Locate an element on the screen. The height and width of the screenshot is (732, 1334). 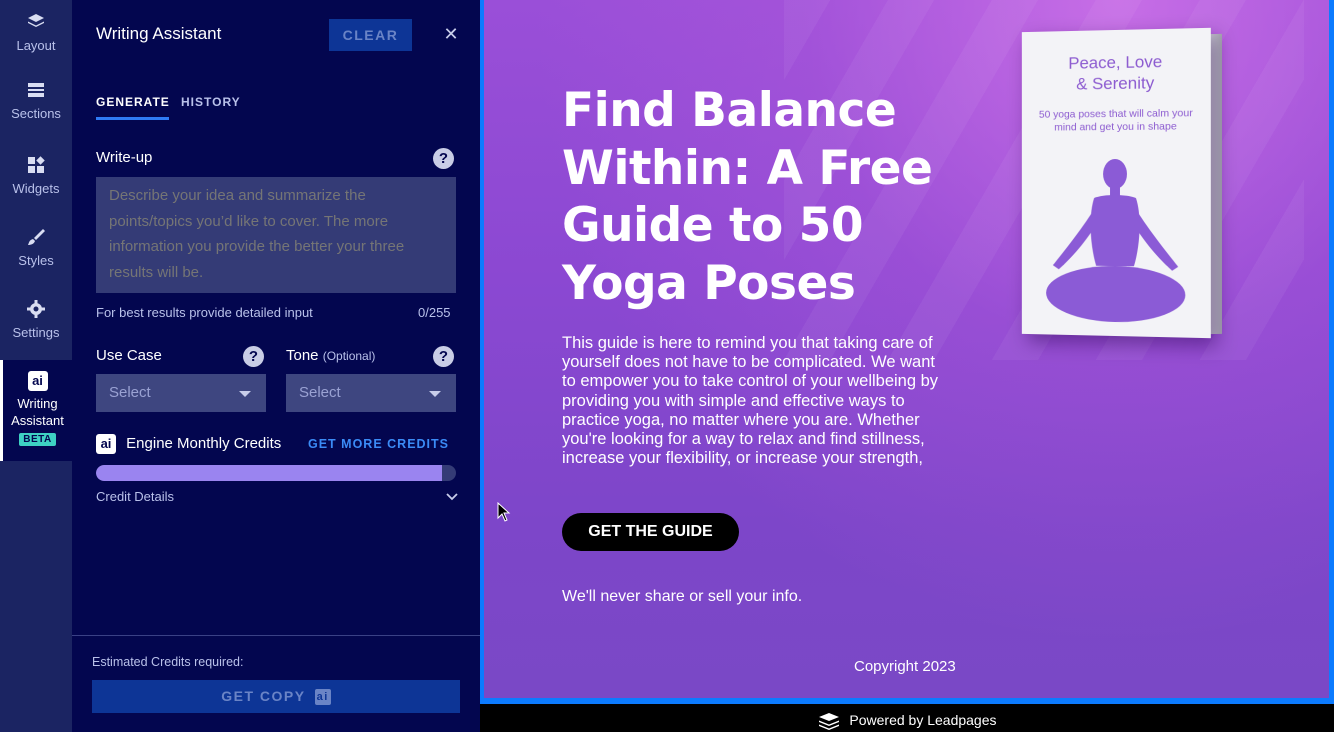
widgets-icon is located at coordinates (36, 164).